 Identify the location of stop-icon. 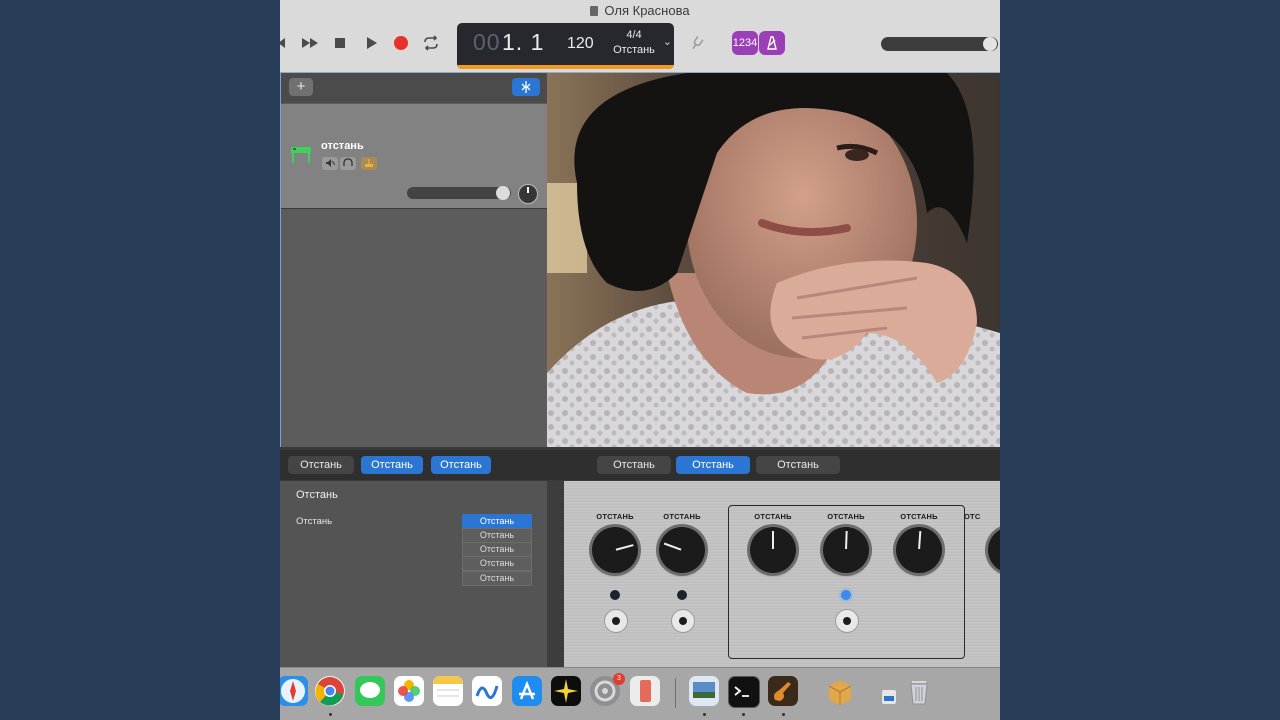
(340, 43).